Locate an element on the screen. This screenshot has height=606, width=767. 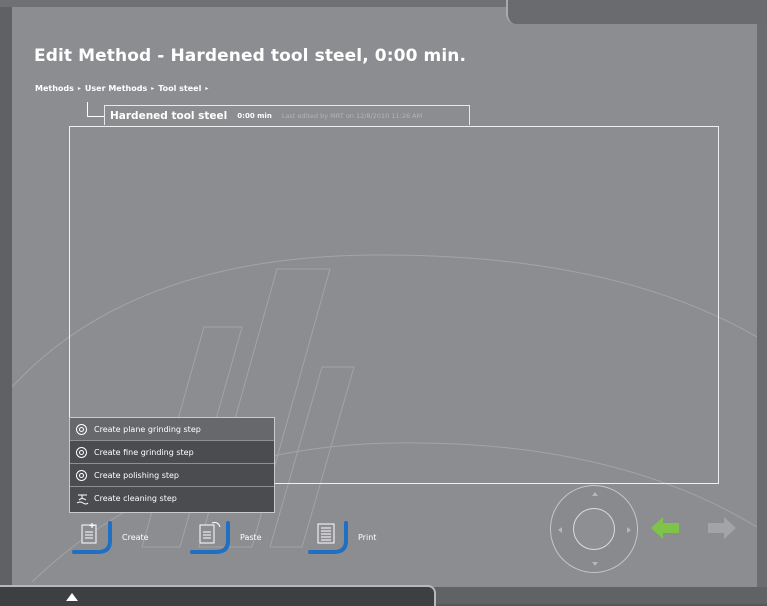
dial-center-button is located at coordinates (594, 529).